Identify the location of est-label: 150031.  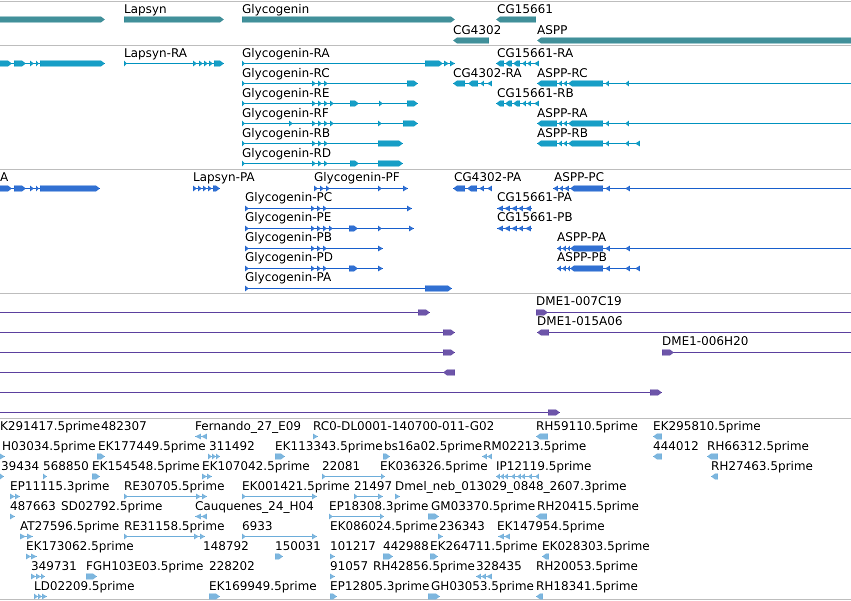
(298, 546).